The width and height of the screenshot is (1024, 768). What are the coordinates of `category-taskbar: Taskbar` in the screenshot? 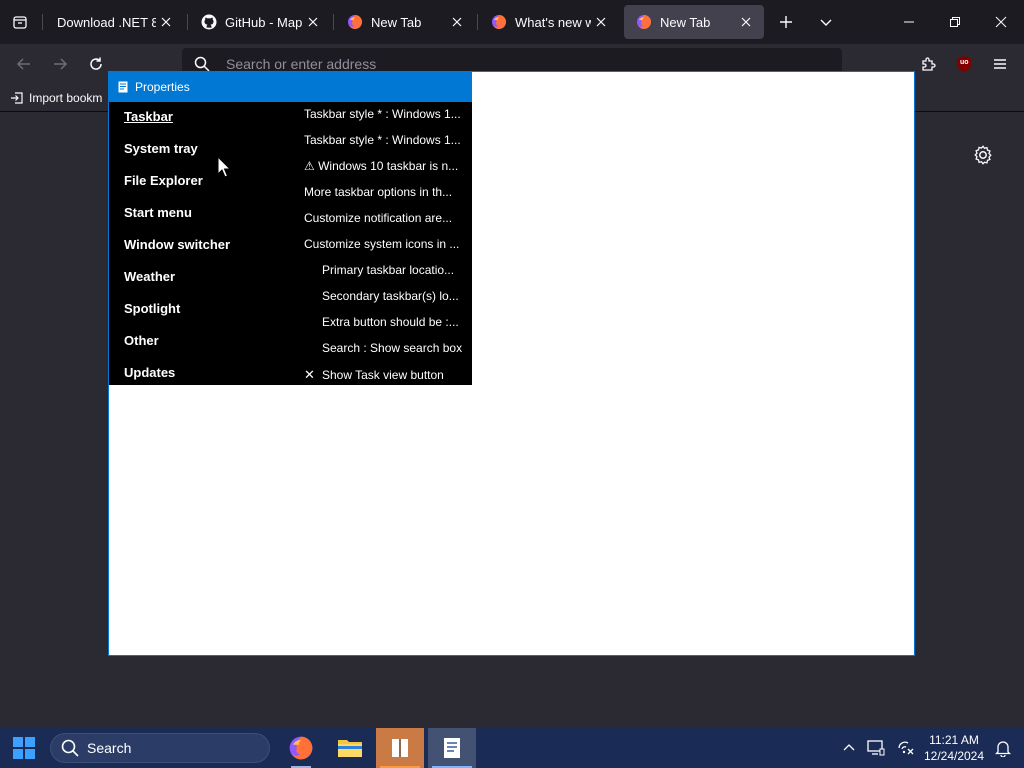 It's located at (148, 116).